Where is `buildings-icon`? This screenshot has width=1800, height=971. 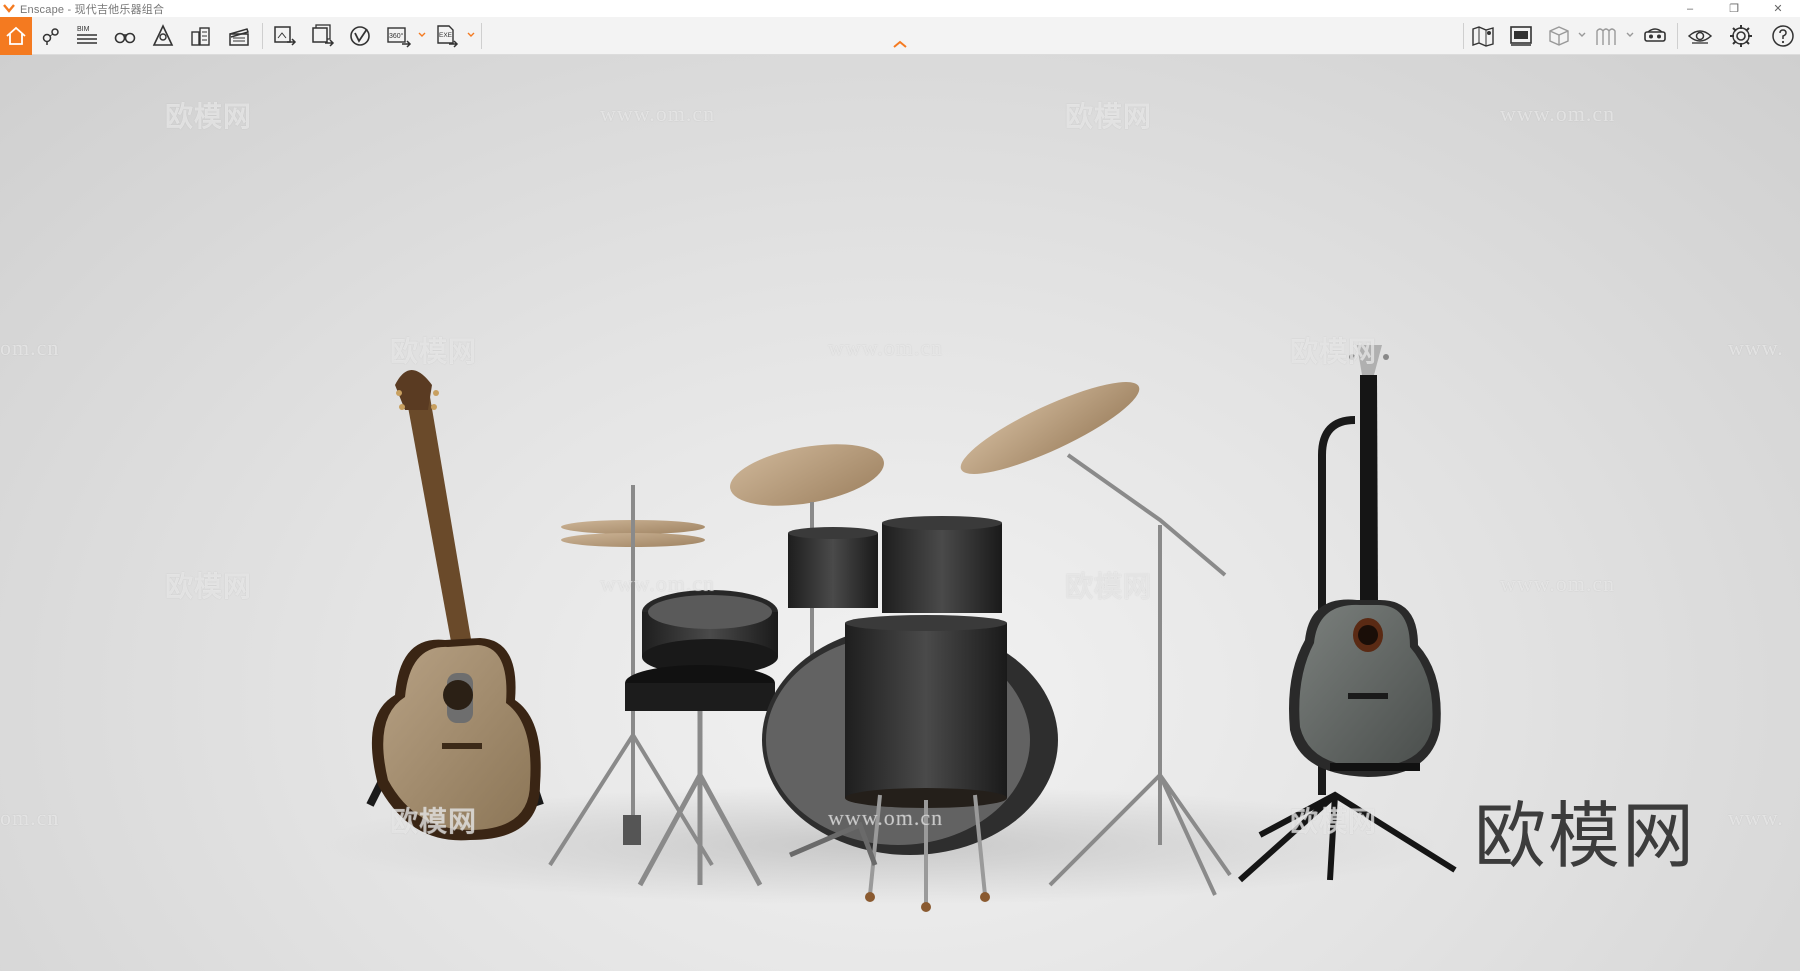
buildings-icon is located at coordinates (200, 36).